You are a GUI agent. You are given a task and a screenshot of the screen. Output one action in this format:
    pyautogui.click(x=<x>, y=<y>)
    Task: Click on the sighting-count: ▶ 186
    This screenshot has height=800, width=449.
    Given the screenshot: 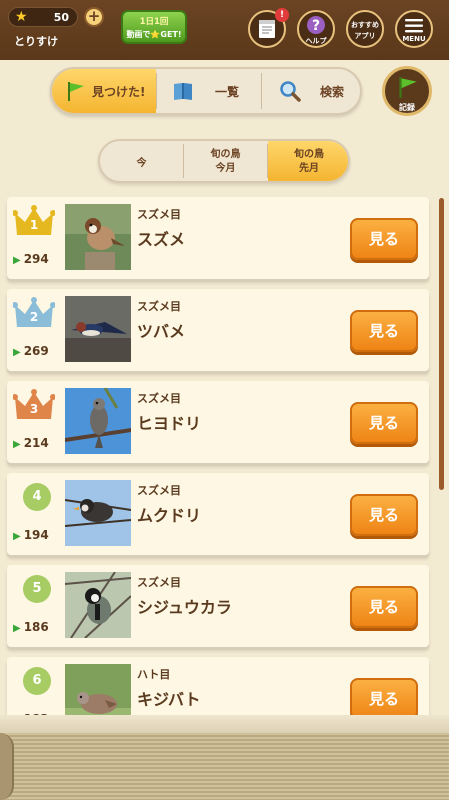 What is the action you would take?
    pyautogui.click(x=31, y=627)
    